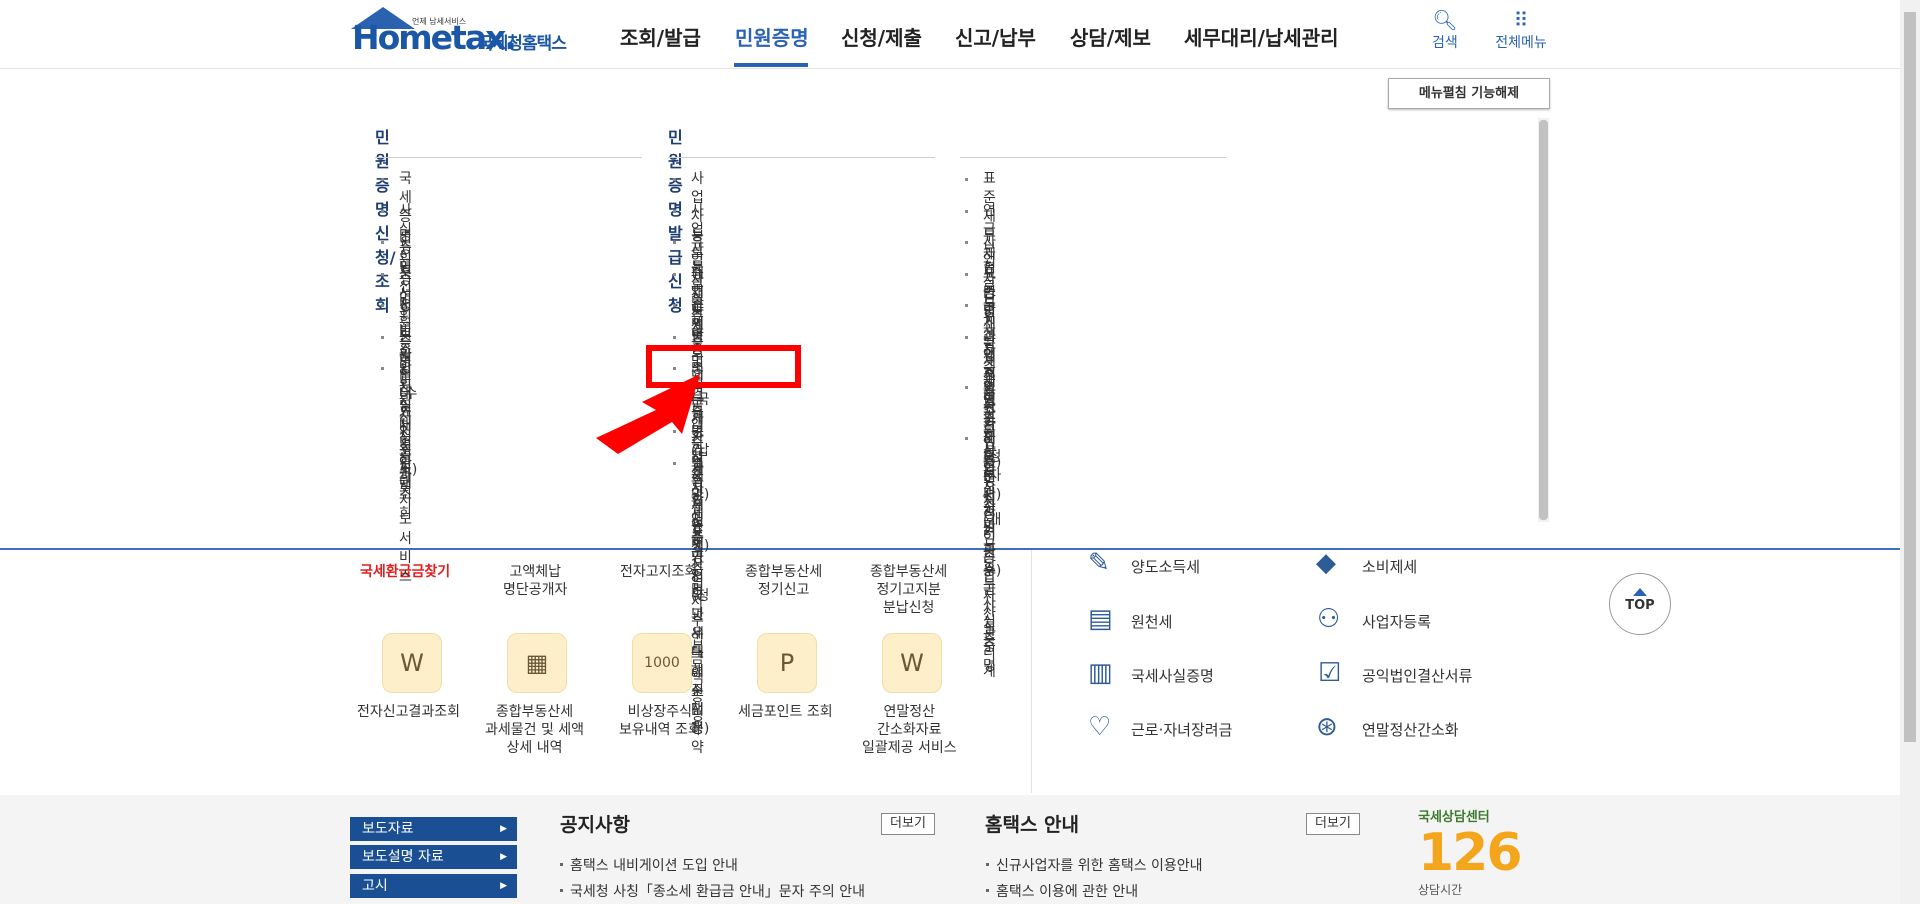 This screenshot has height=904, width=1920. I want to click on arrow-up-icon, so click(1640, 592).